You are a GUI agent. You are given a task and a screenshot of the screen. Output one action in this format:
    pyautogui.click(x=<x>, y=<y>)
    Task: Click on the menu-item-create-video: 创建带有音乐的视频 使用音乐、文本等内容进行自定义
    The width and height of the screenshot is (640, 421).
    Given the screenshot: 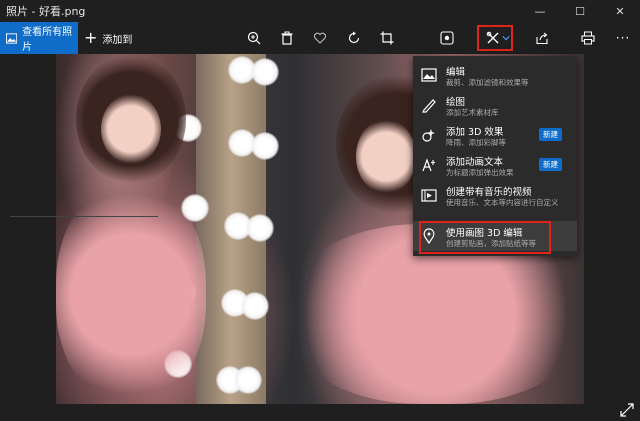 What is the action you would take?
    pyautogui.click(x=495, y=195)
    